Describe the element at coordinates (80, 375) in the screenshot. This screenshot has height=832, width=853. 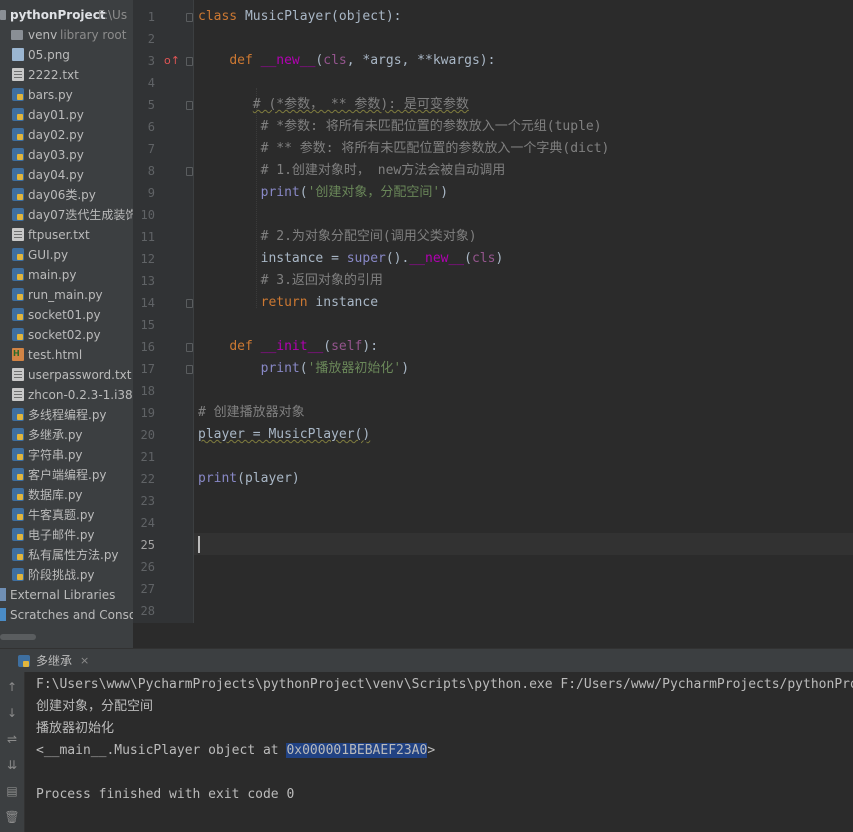
I see `tree-item-label: userpassword.txt` at that location.